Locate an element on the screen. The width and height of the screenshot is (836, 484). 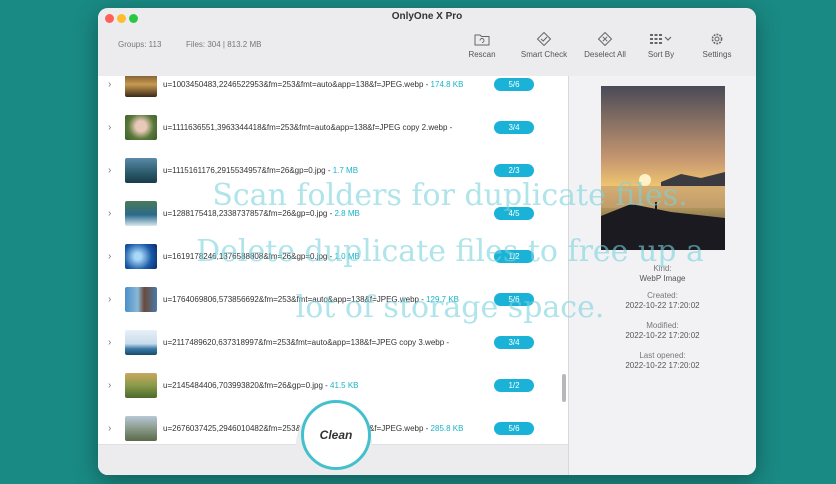
clean-button: Clean is located at coordinates (336, 435).